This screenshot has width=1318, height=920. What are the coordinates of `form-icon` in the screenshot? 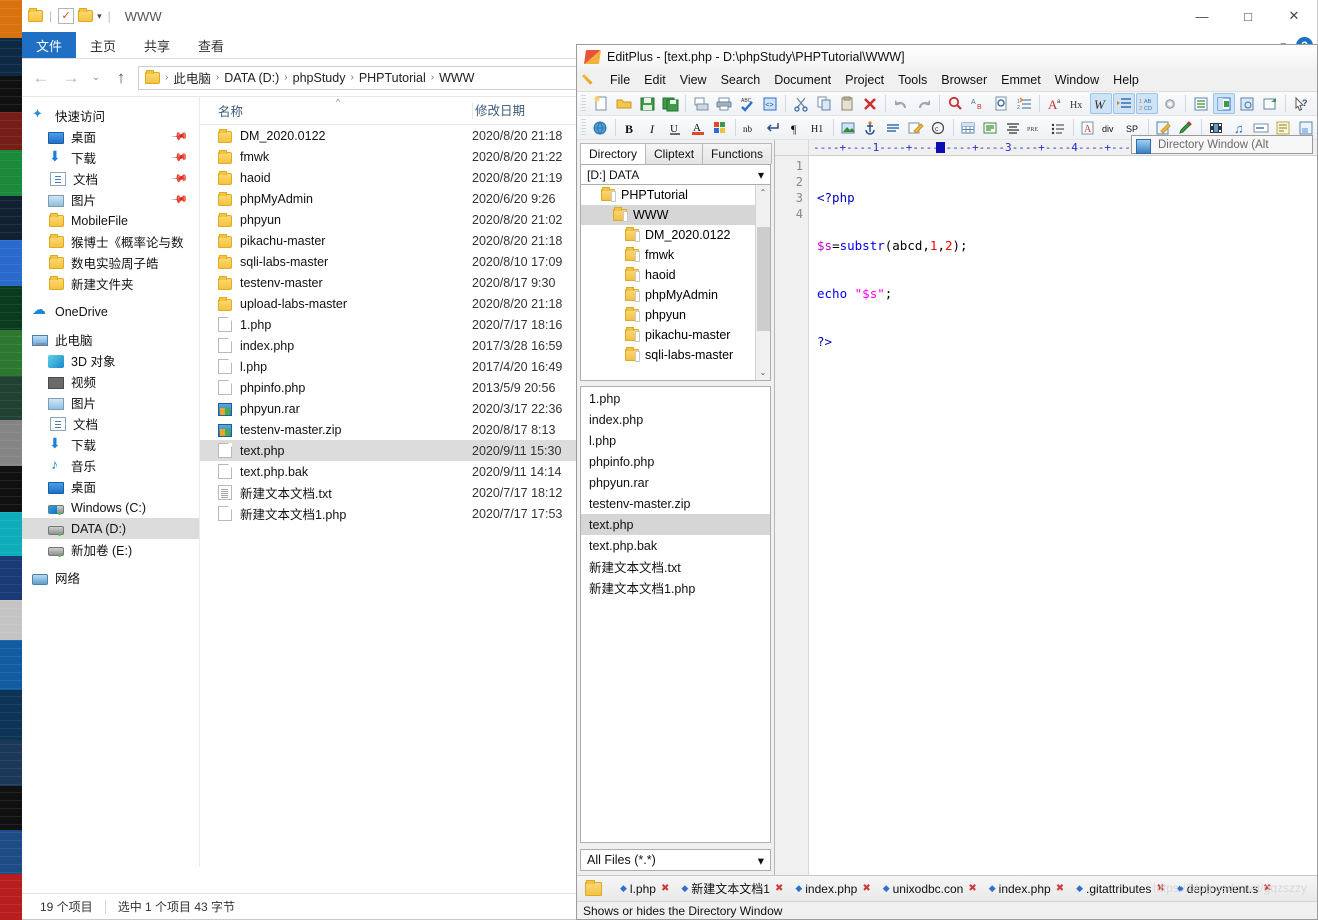 It's located at (990, 127).